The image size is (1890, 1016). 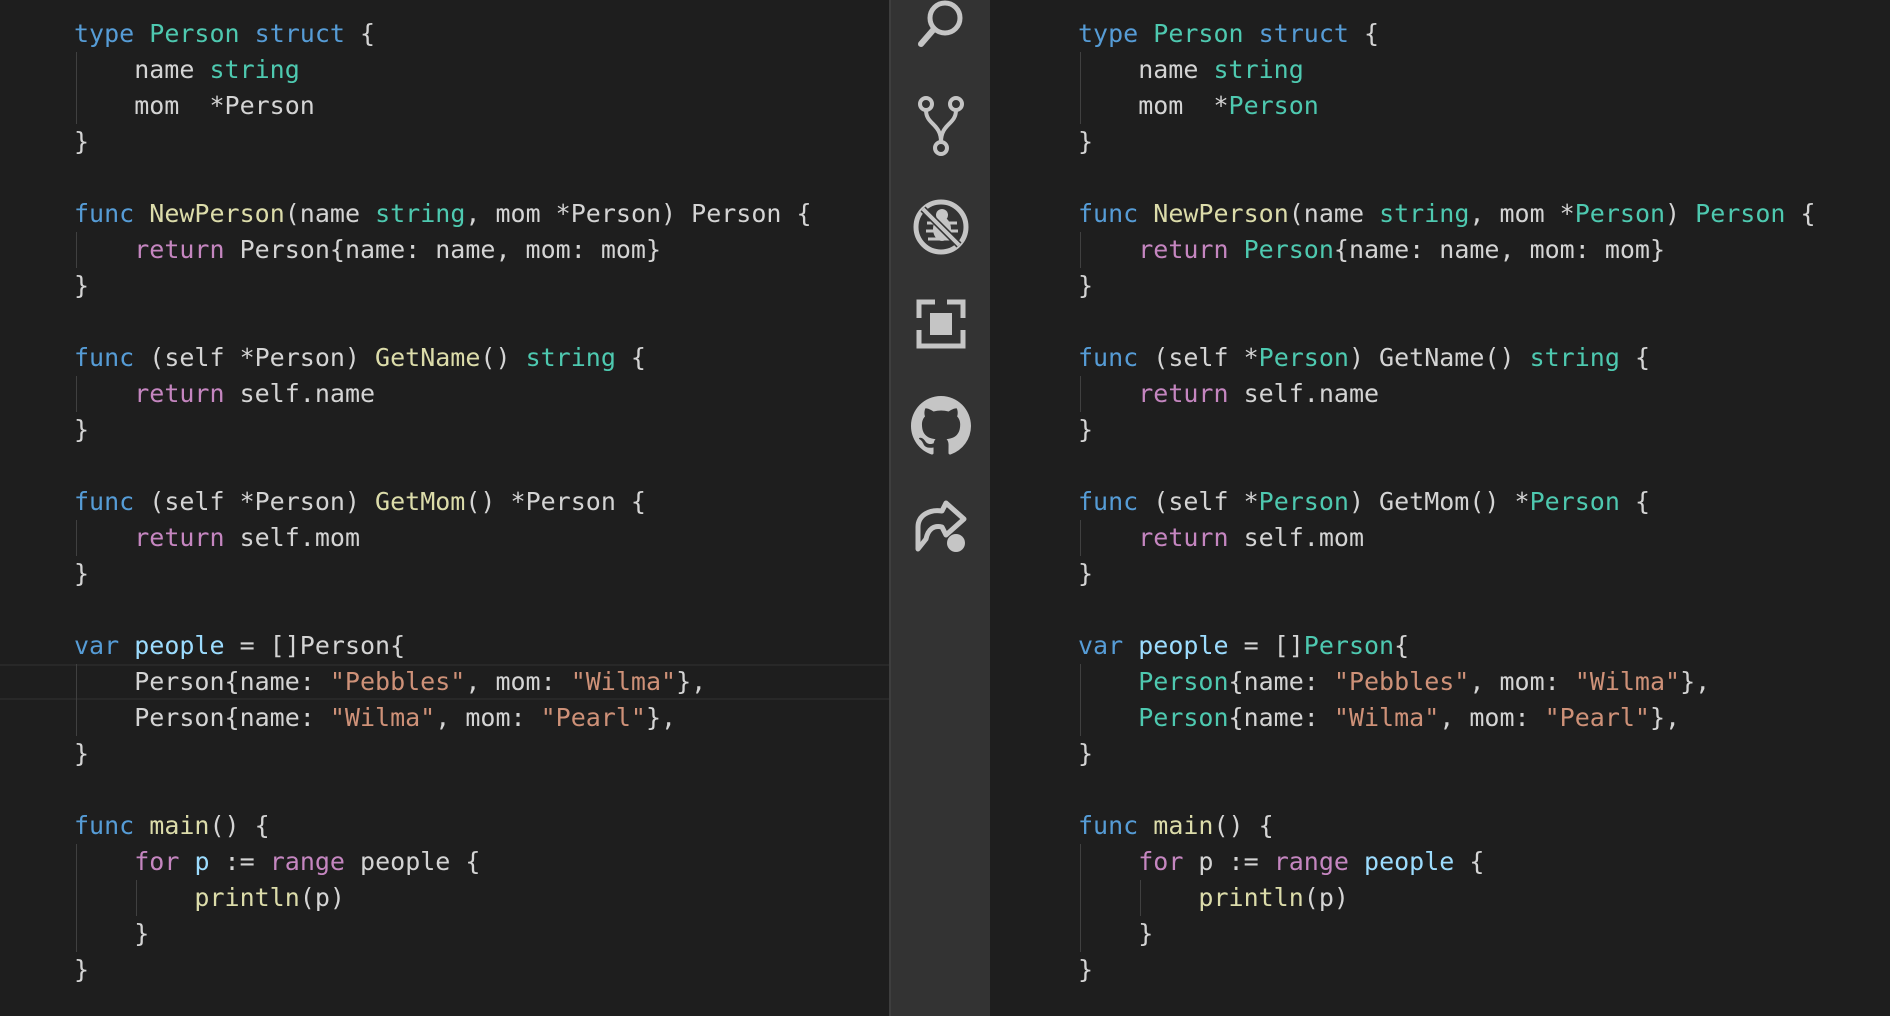 I want to click on code-token: people, so click(x=179, y=645).